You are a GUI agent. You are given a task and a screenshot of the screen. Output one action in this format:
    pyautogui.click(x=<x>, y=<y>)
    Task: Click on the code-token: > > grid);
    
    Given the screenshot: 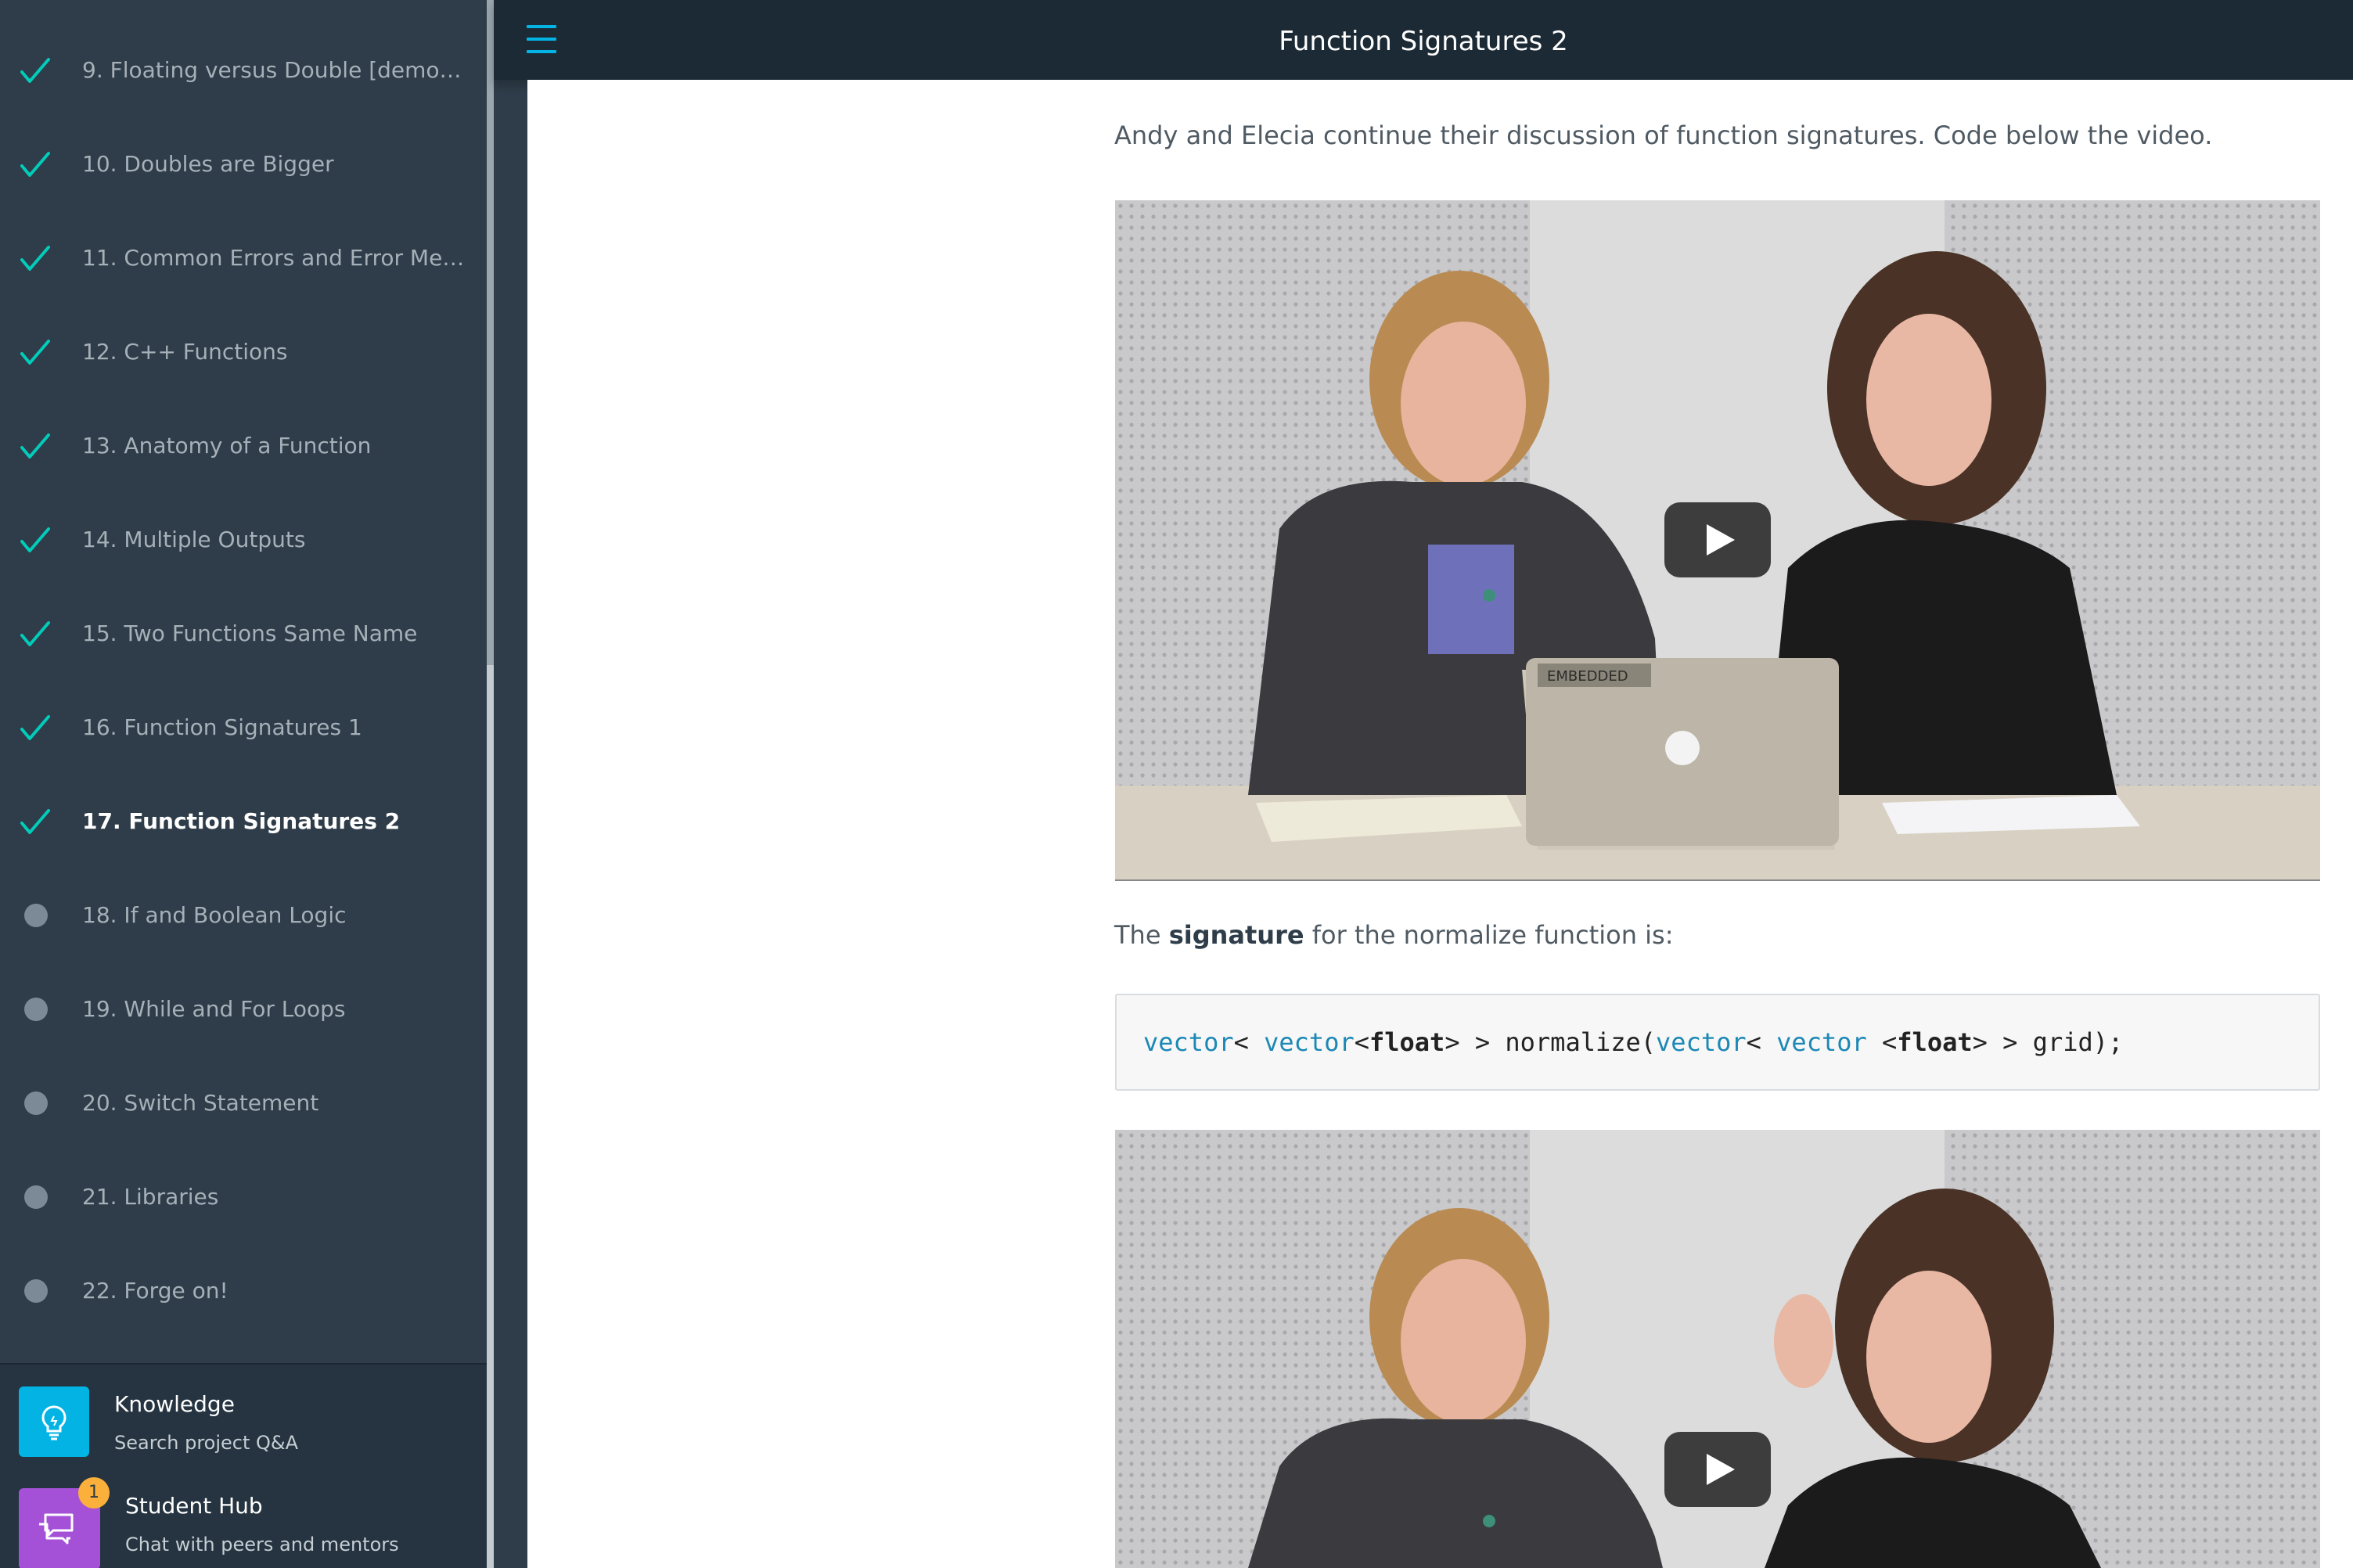 What is the action you would take?
    pyautogui.click(x=2048, y=1042)
    